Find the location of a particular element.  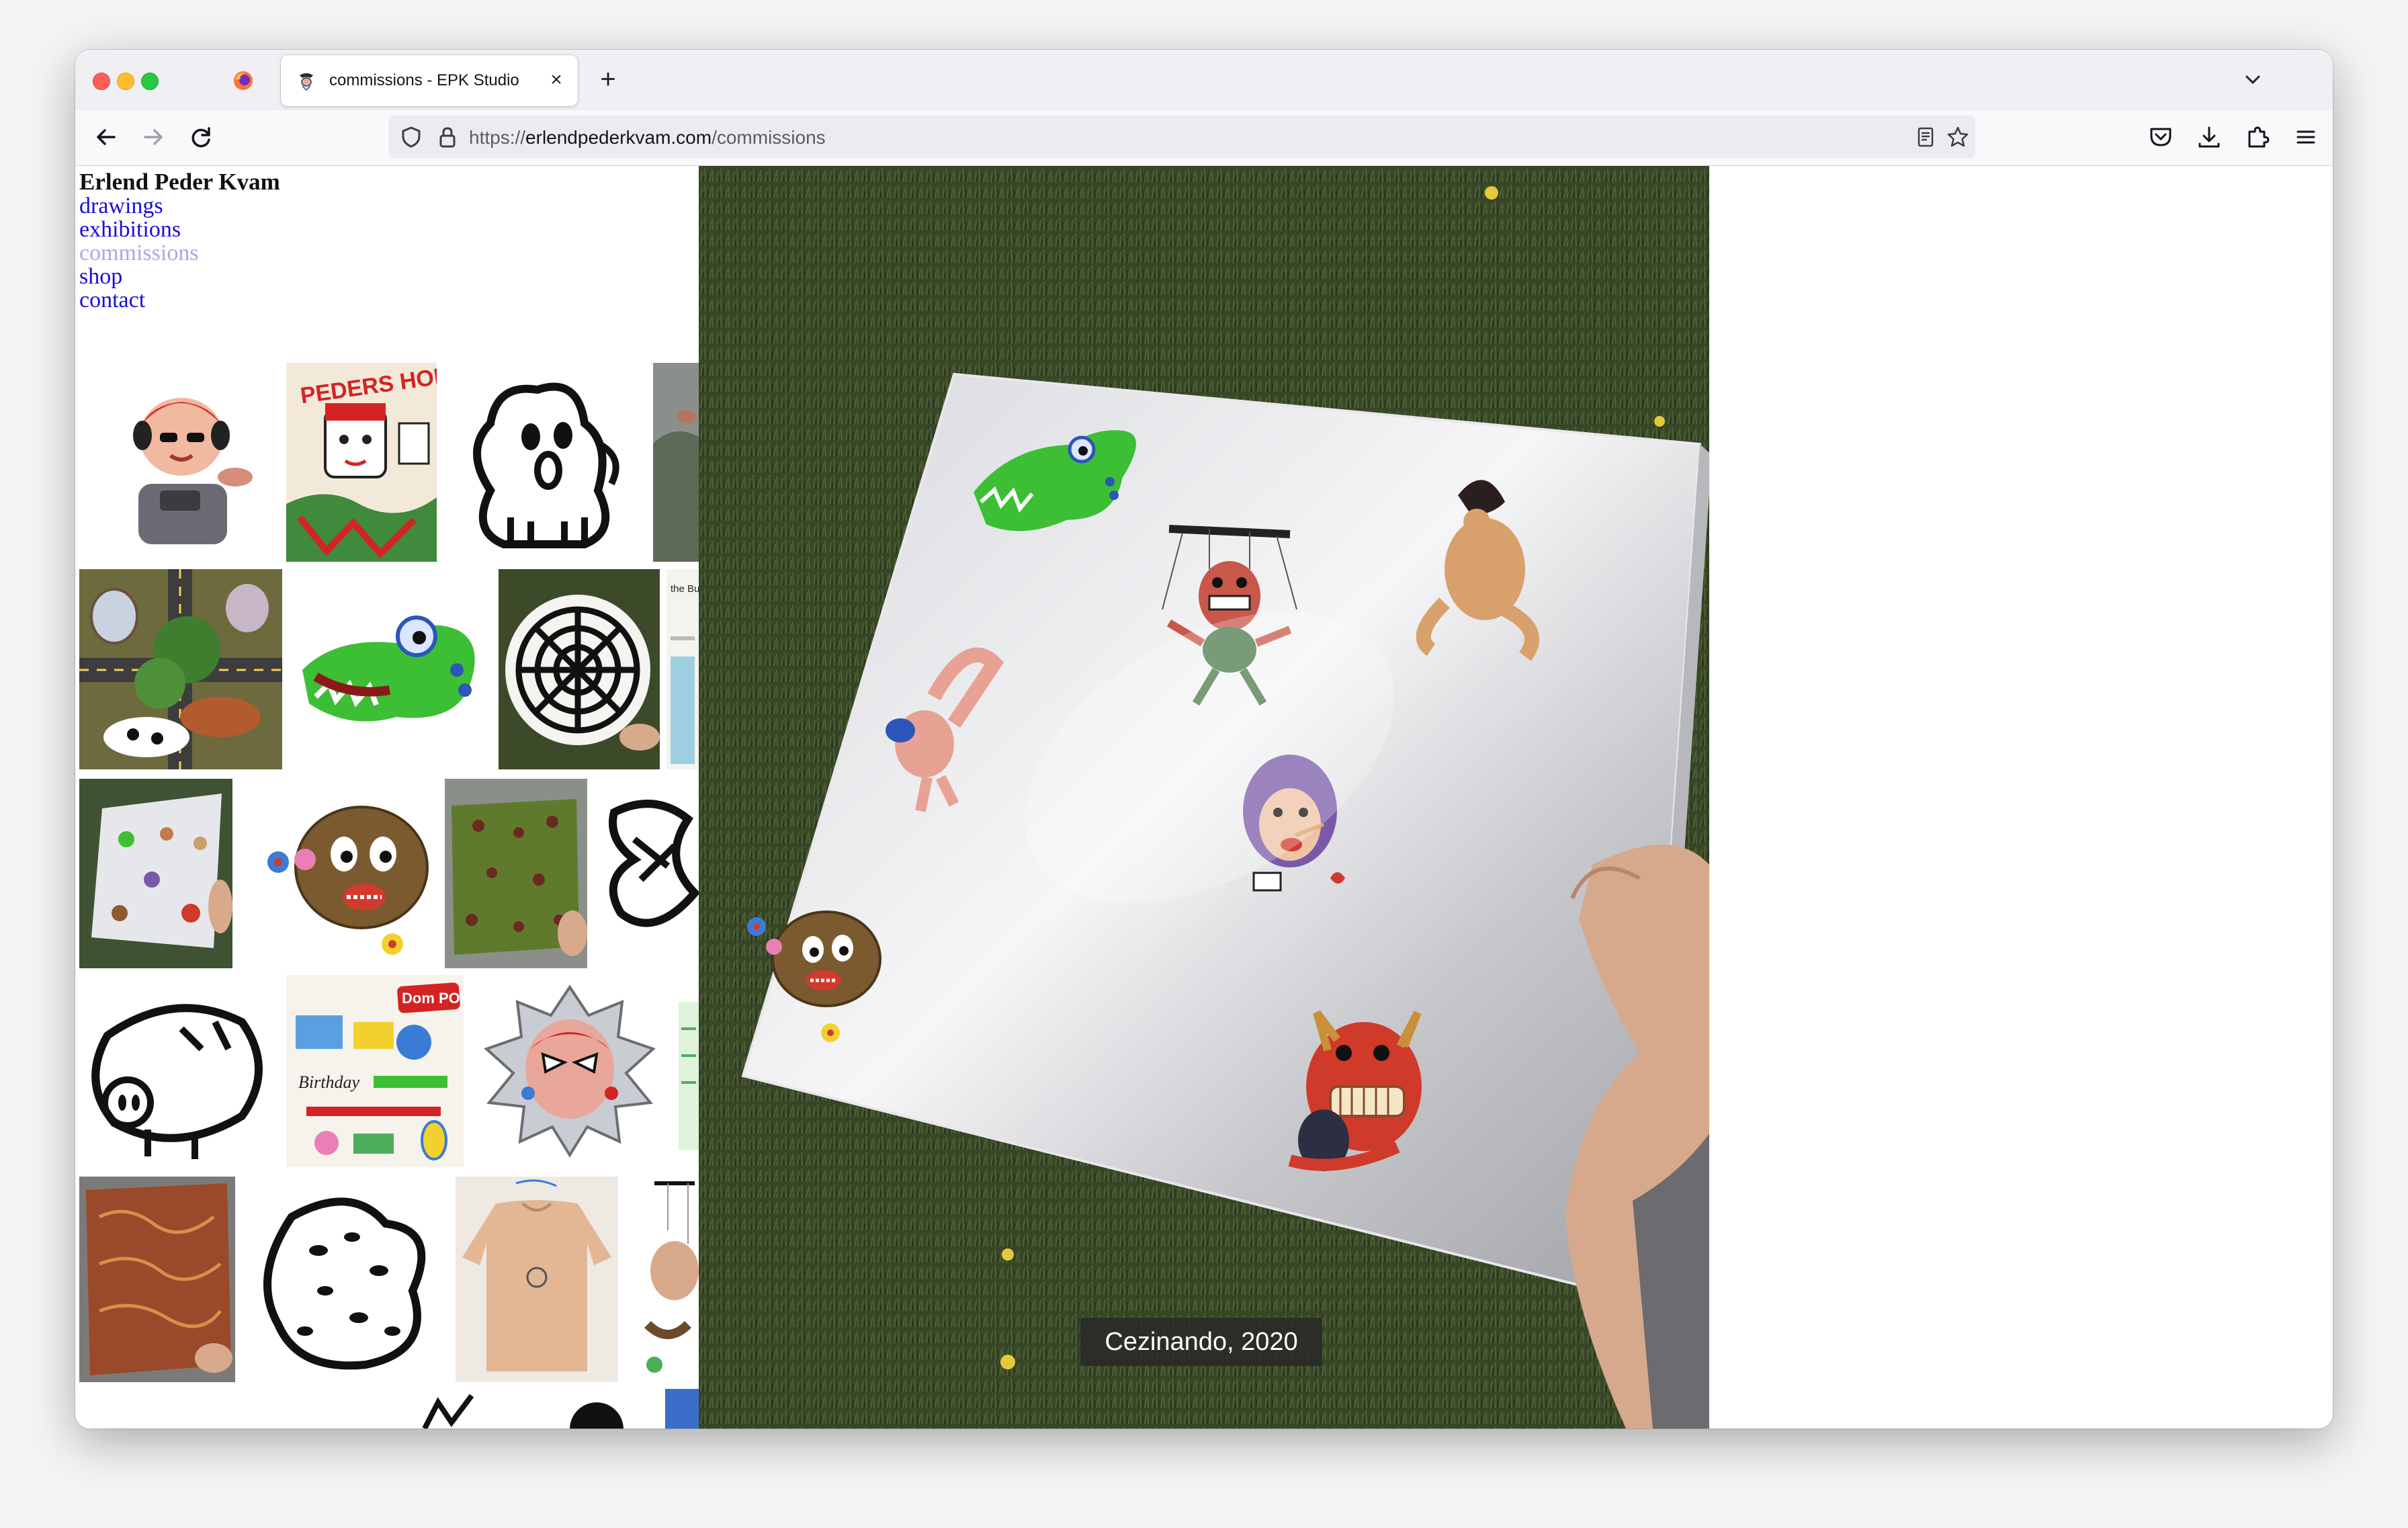

thumbnail-drawing-row6 is located at coordinates (445, 1409).